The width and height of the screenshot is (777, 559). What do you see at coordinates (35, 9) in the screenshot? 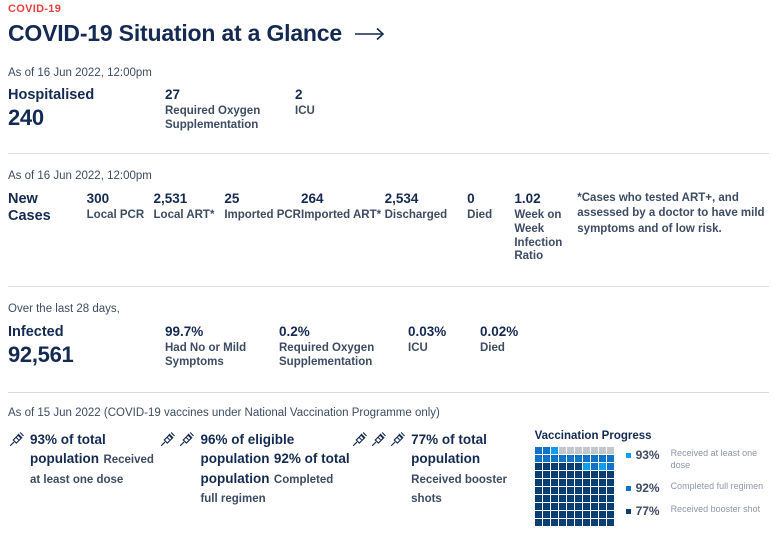
I see `eyebrow-label: COVID-19` at bounding box center [35, 9].